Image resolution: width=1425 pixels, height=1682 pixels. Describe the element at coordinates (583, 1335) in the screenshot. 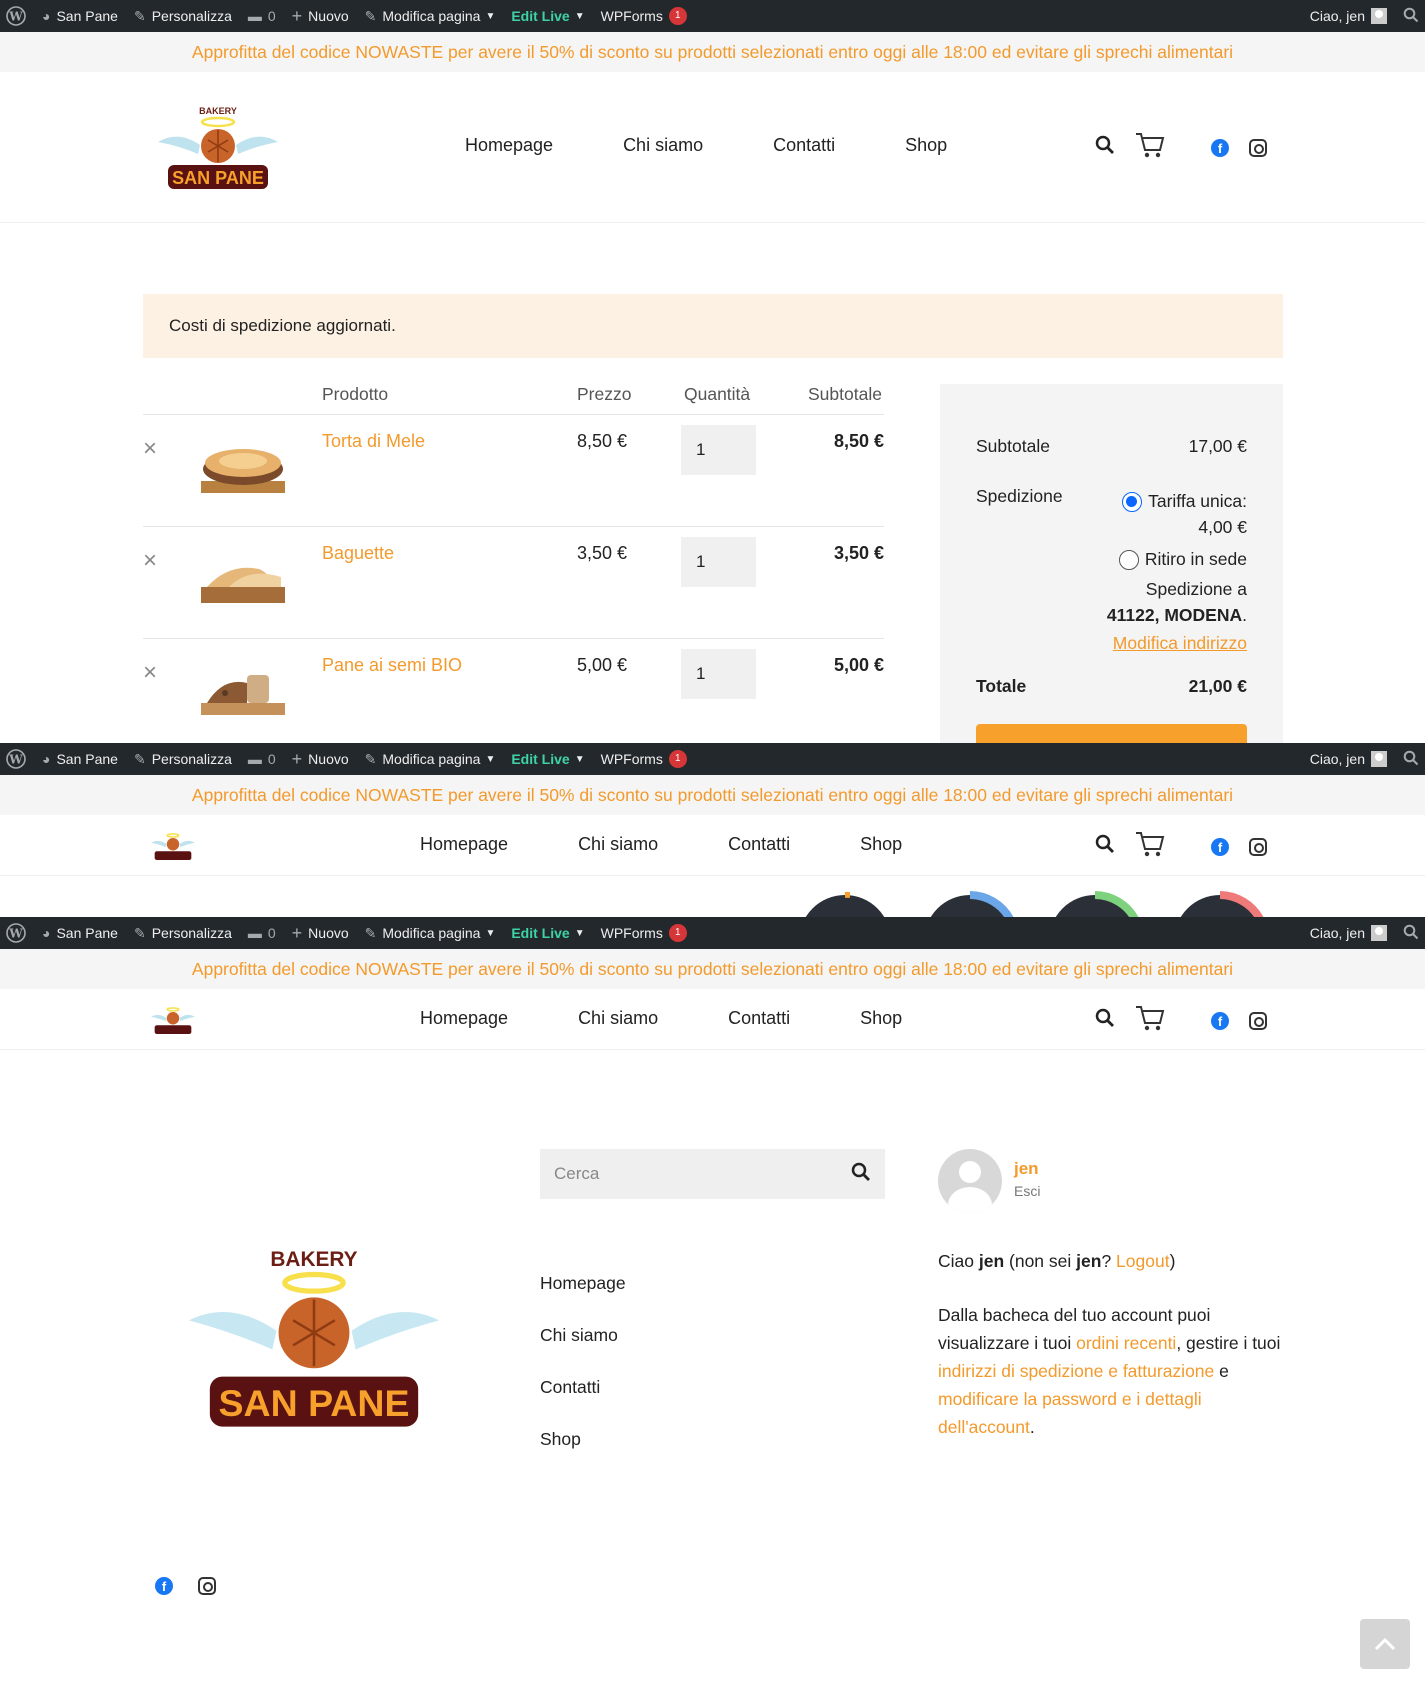

I see `footer-link-chi-siamo: Chi siamo` at that location.